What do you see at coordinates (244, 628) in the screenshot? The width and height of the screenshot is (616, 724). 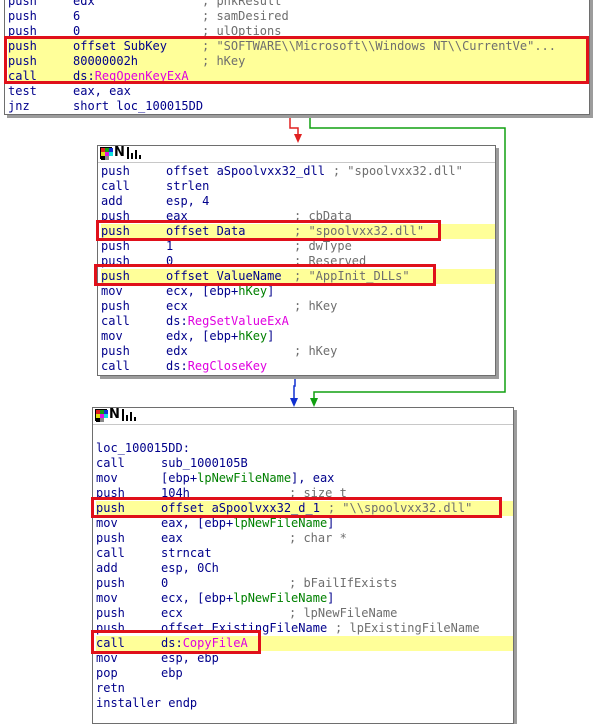 I see `operand: offset ExistingFileName` at bounding box center [244, 628].